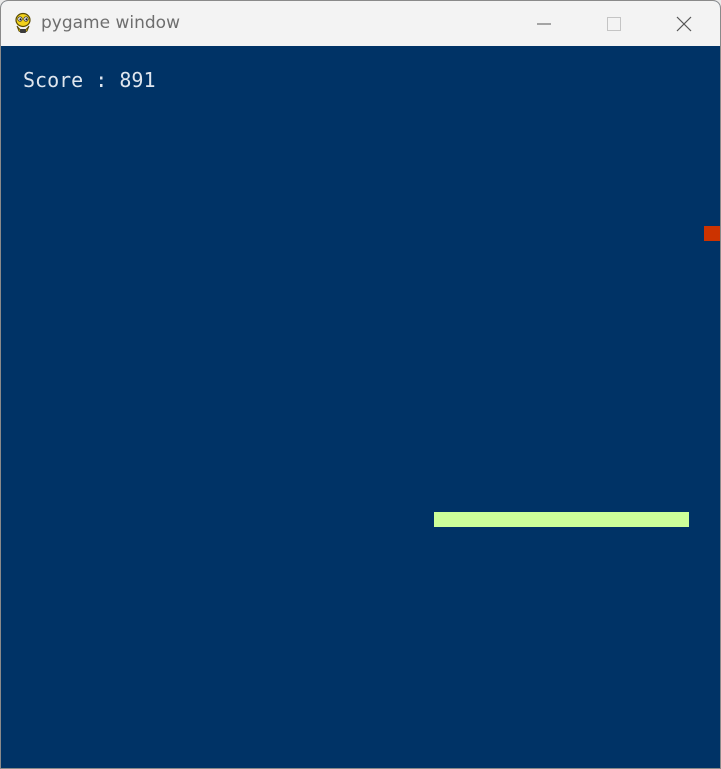 The image size is (721, 769). Describe the element at coordinates (110, 23) in the screenshot. I see `window-title: pygame window` at that location.